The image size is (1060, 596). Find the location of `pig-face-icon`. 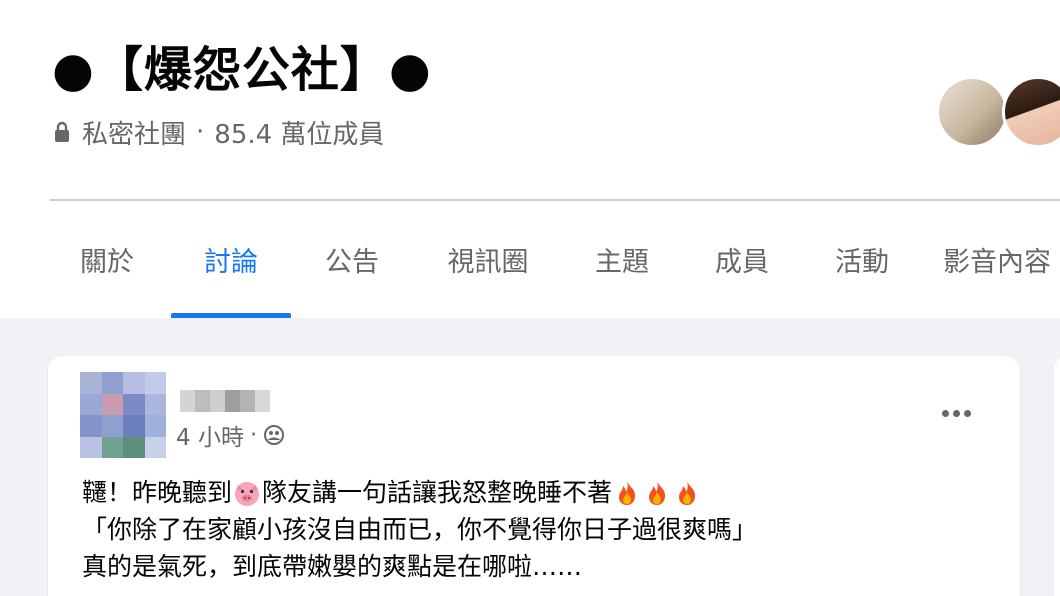

pig-face-icon is located at coordinates (247, 493).